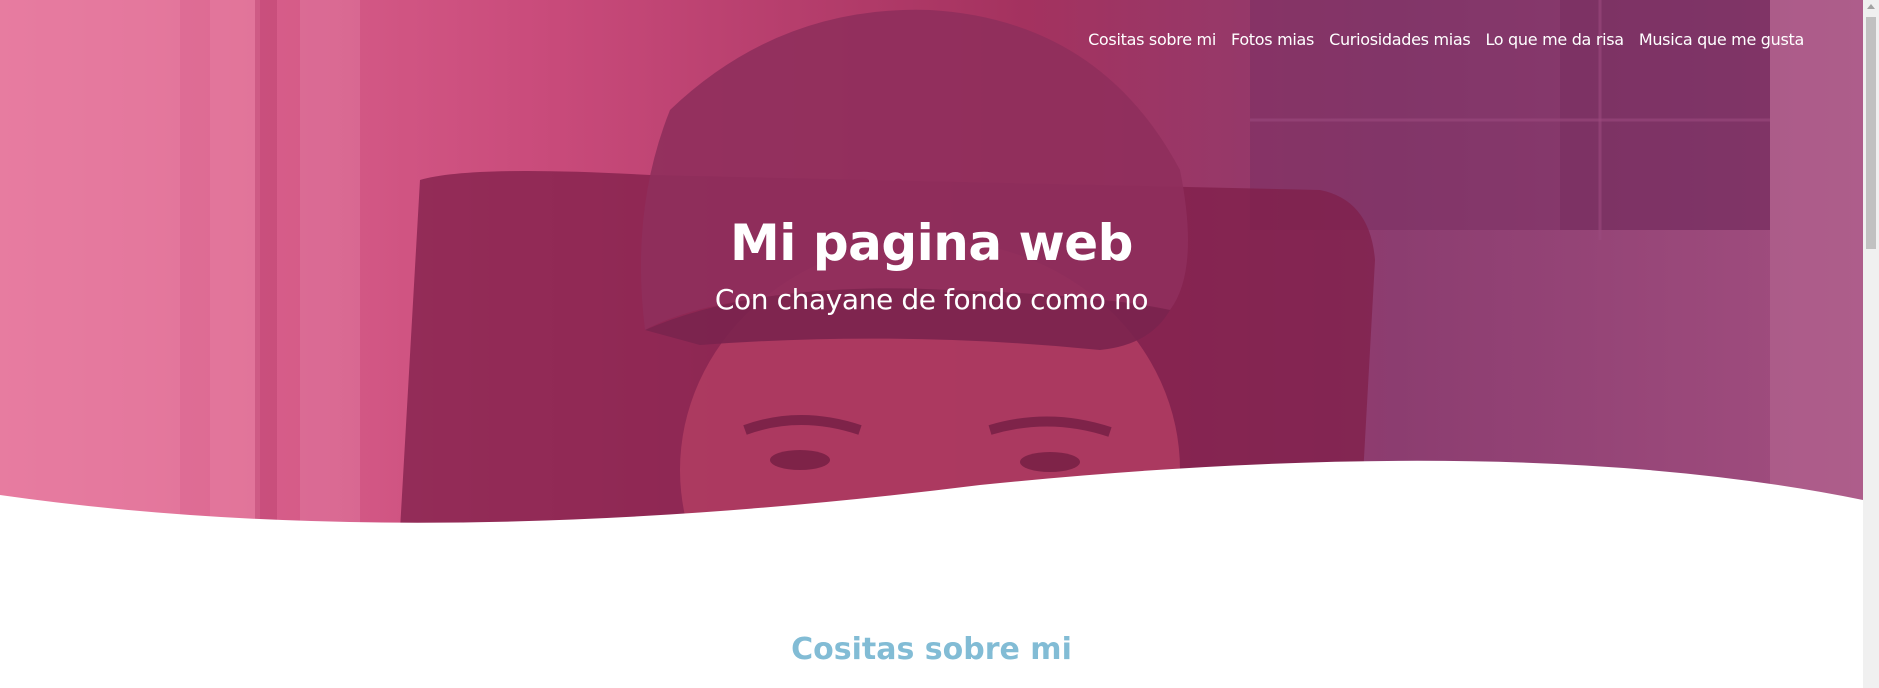  I want to click on nav-link-fotos-mias: Fotos mias, so click(1272, 40).